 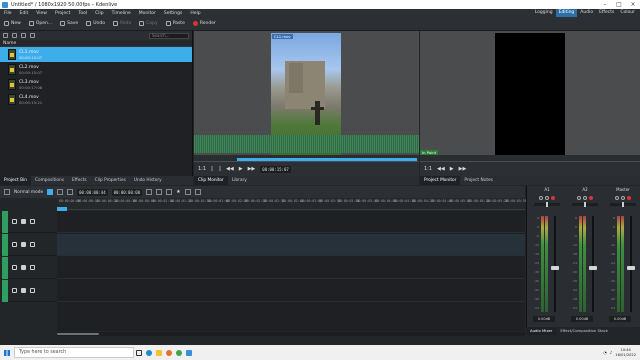 I want to click on task-view-icon, so click(x=139, y=352).